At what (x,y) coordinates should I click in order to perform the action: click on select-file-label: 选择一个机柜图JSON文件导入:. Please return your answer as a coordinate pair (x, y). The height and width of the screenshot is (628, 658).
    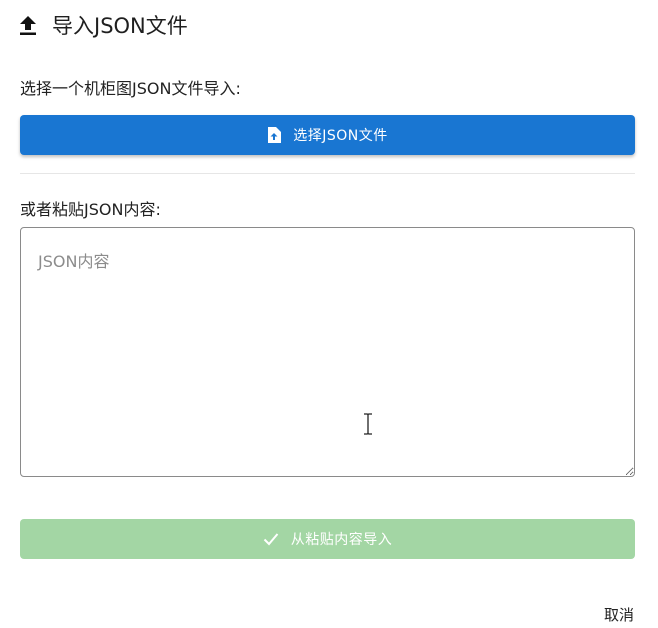
    Looking at the image, I should click on (130, 88).